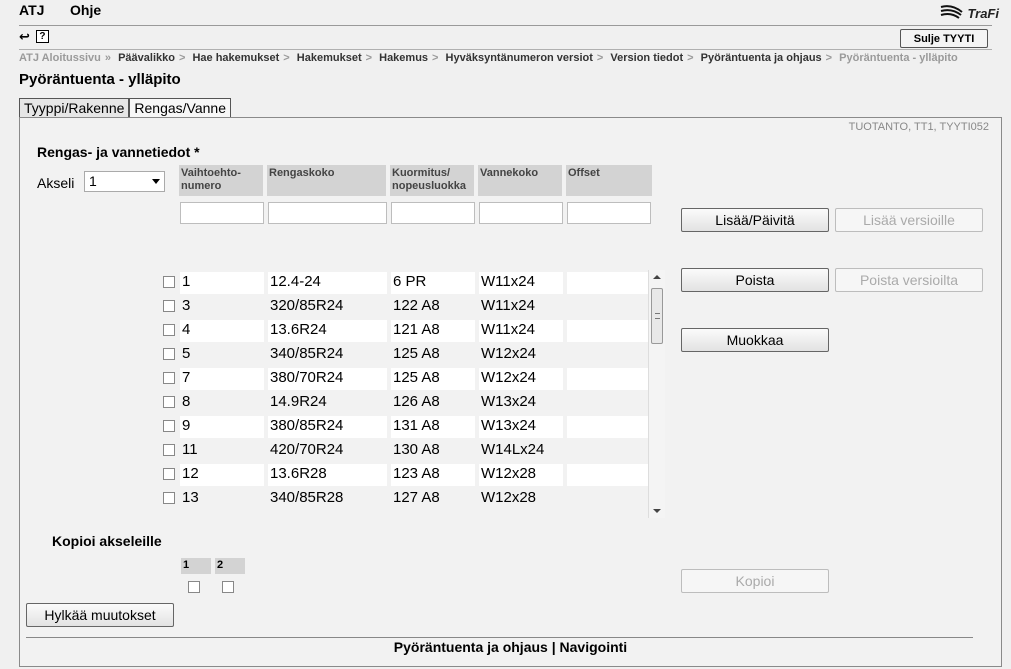  What do you see at coordinates (944, 38) in the screenshot?
I see `close-tyyti-button: Sulje TYYTI` at bounding box center [944, 38].